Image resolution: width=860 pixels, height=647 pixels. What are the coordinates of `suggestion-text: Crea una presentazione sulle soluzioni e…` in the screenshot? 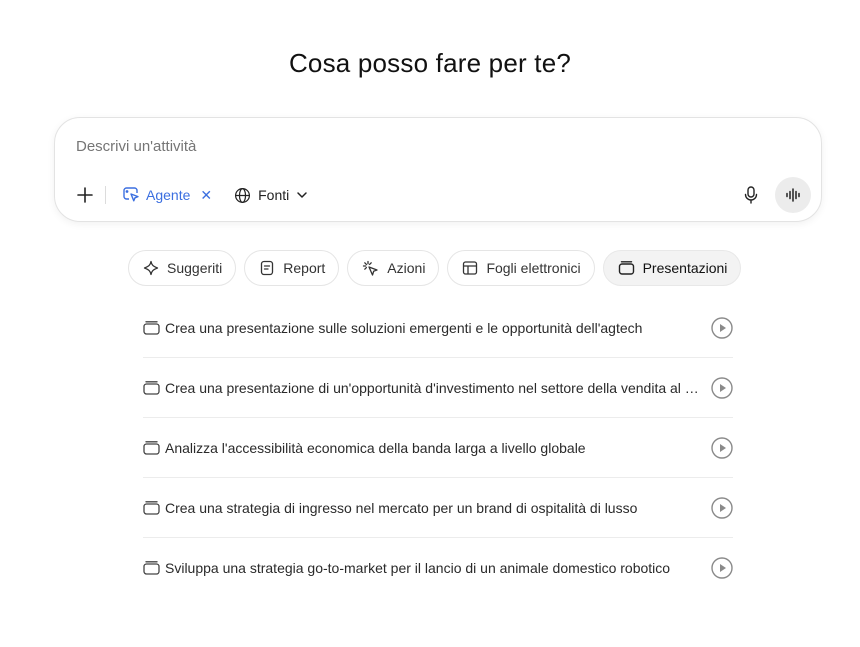 It's located at (404, 327).